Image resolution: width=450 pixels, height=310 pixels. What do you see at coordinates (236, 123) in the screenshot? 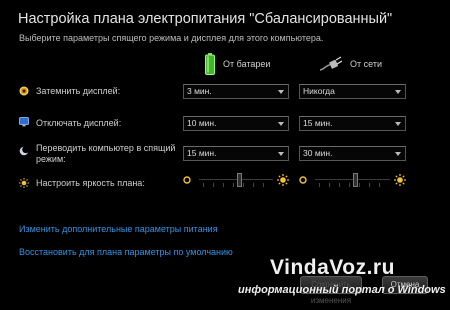
I see `turn-off-display-battery-select: 10 мин.` at bounding box center [236, 123].